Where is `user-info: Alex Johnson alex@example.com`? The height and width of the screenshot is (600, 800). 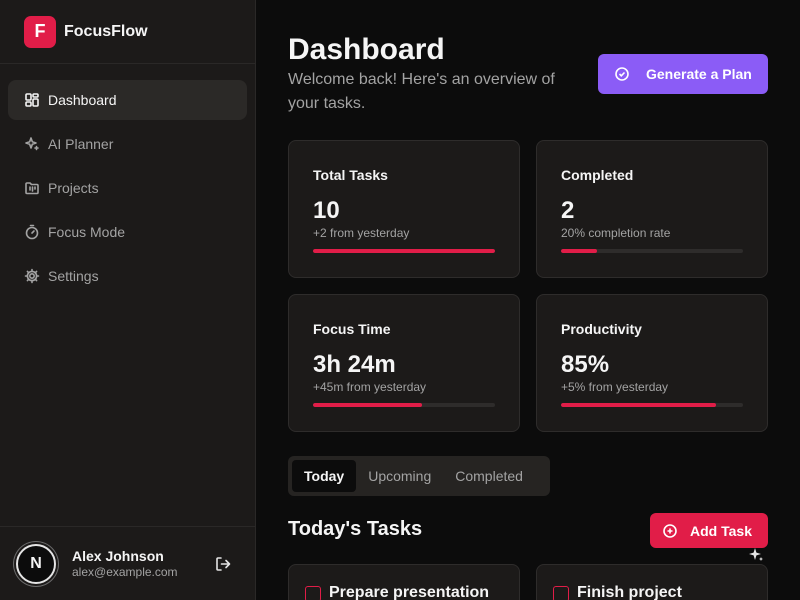 user-info: Alex Johnson alex@example.com is located at coordinates (125, 563).